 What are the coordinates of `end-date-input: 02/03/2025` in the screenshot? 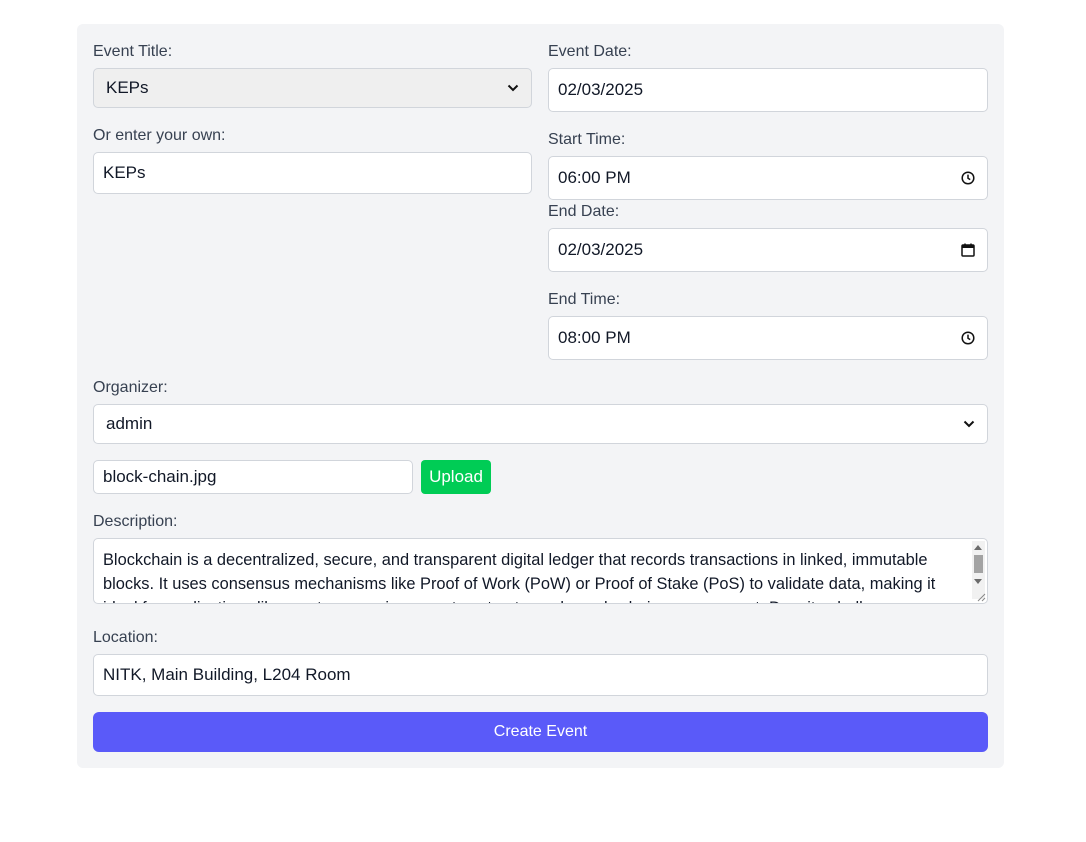 It's located at (768, 250).